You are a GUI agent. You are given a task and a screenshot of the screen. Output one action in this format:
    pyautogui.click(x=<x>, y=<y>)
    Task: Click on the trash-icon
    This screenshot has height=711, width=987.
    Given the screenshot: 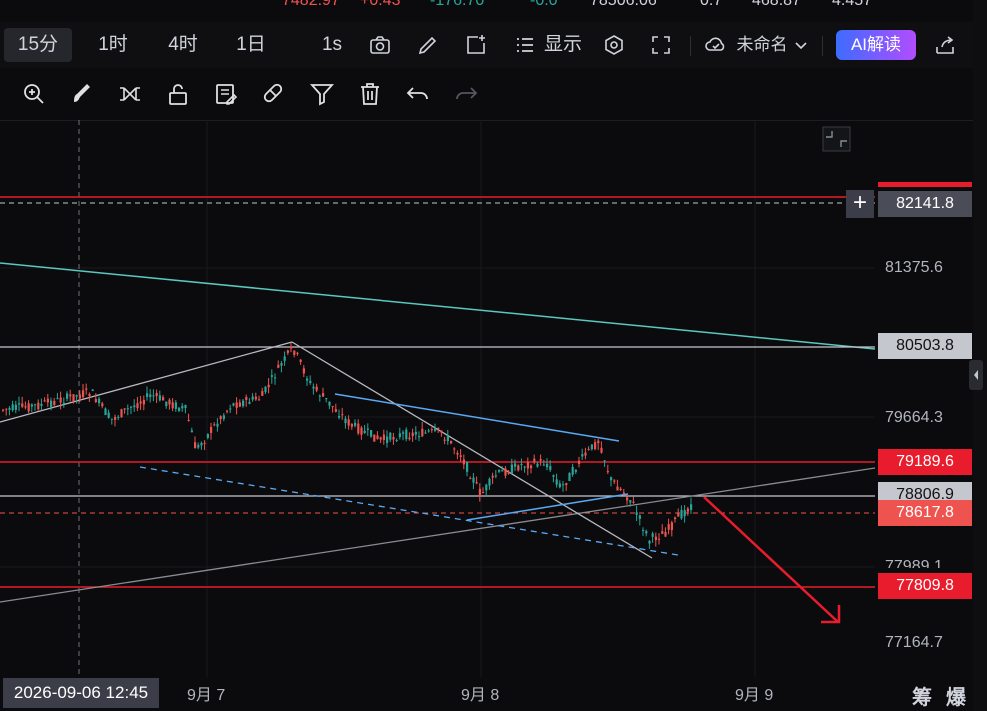 What is the action you would take?
    pyautogui.click(x=370, y=94)
    